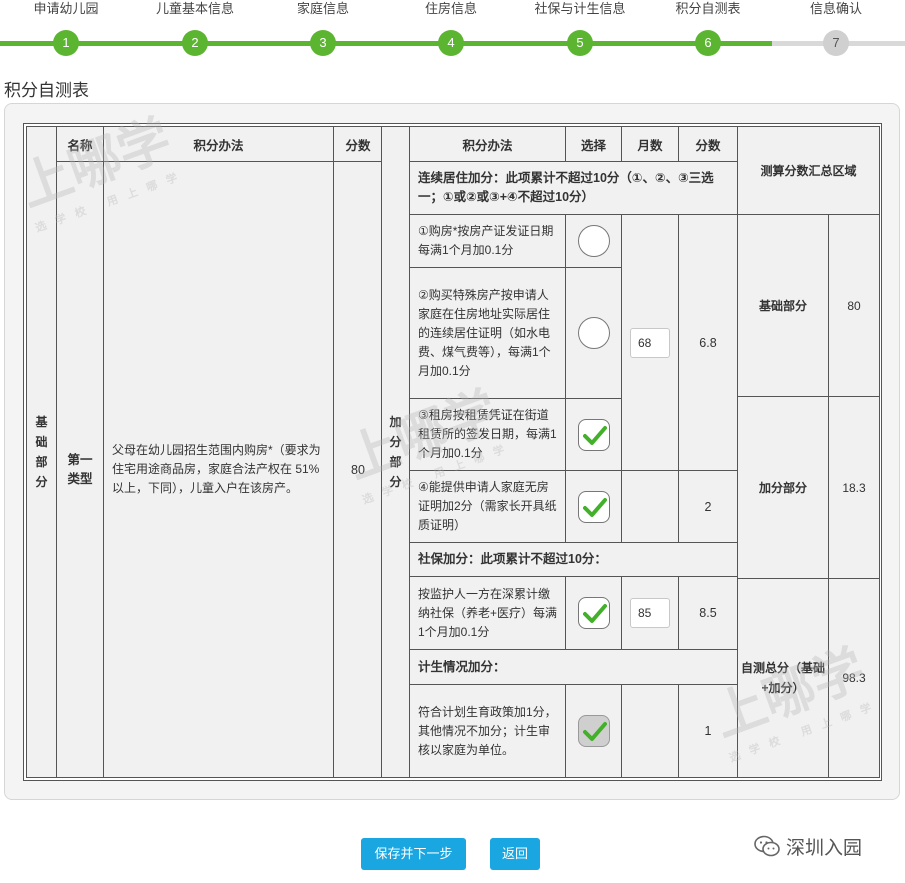  I want to click on residence-item-3-checkbox, so click(593, 434).